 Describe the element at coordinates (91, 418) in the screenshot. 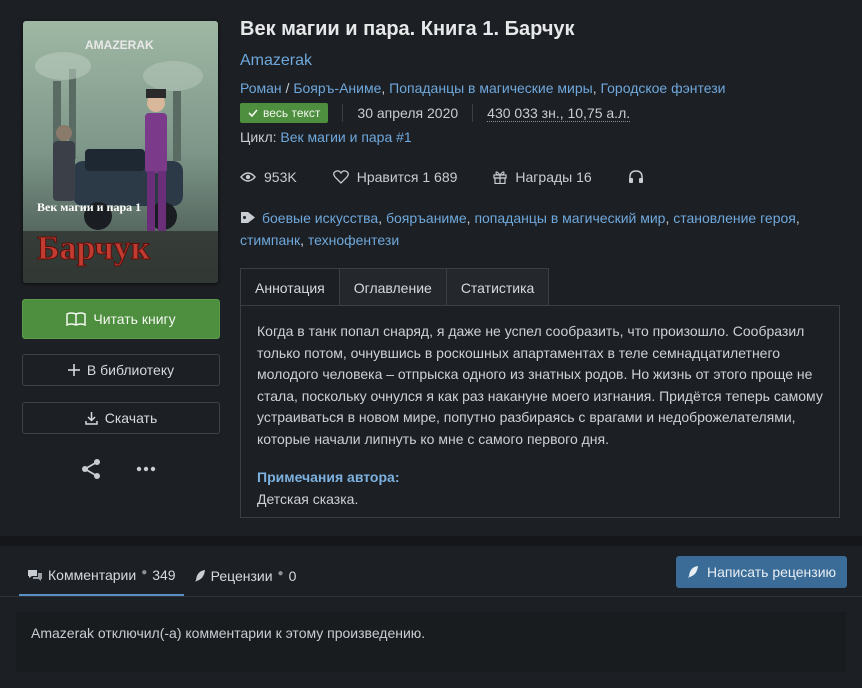

I see `download-icon` at that location.